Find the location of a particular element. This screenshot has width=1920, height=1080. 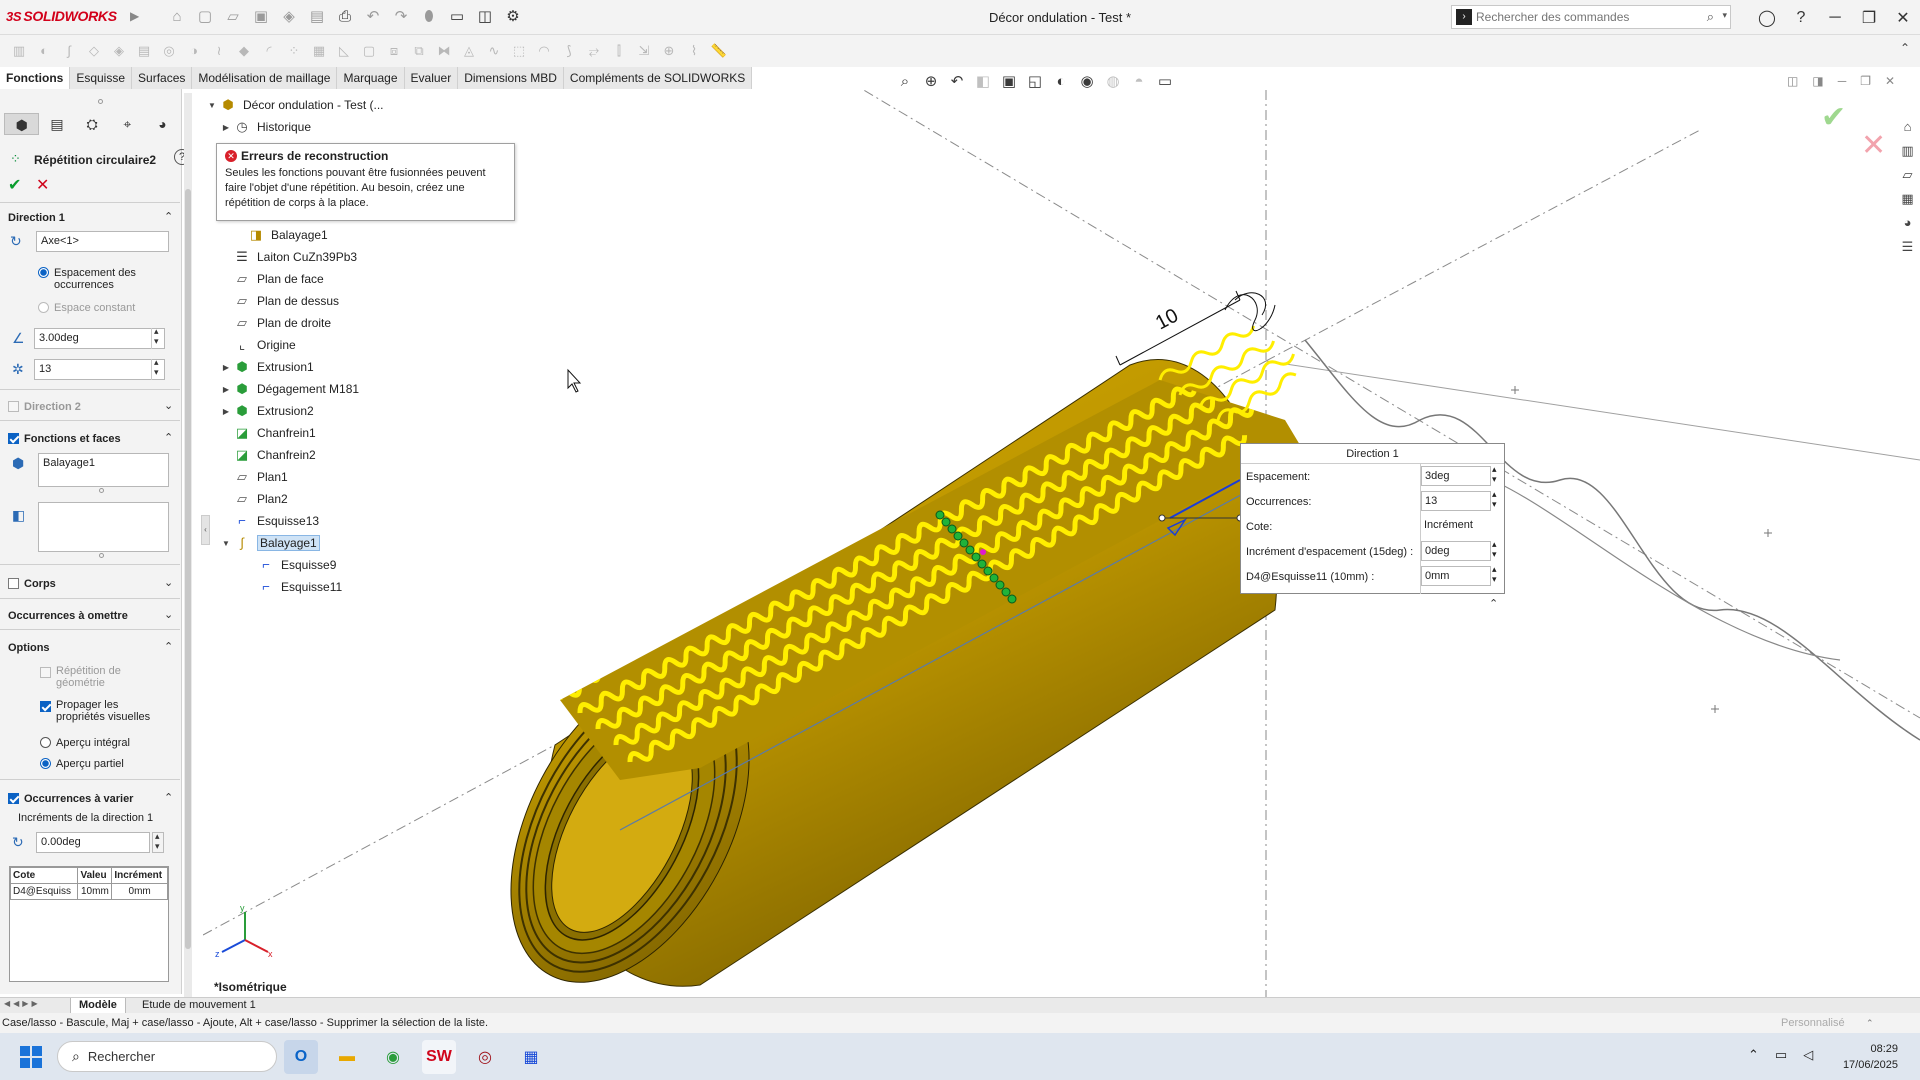

sweep-icon: ∫ is located at coordinates (69, 51).